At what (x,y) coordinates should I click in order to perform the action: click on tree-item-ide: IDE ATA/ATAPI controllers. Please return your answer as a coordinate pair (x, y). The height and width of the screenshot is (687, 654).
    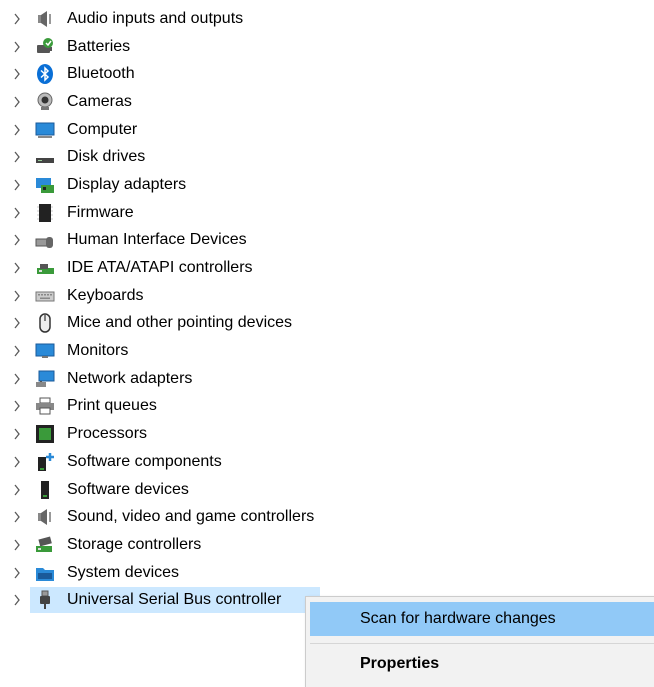
    Looking at the image, I should click on (327, 268).